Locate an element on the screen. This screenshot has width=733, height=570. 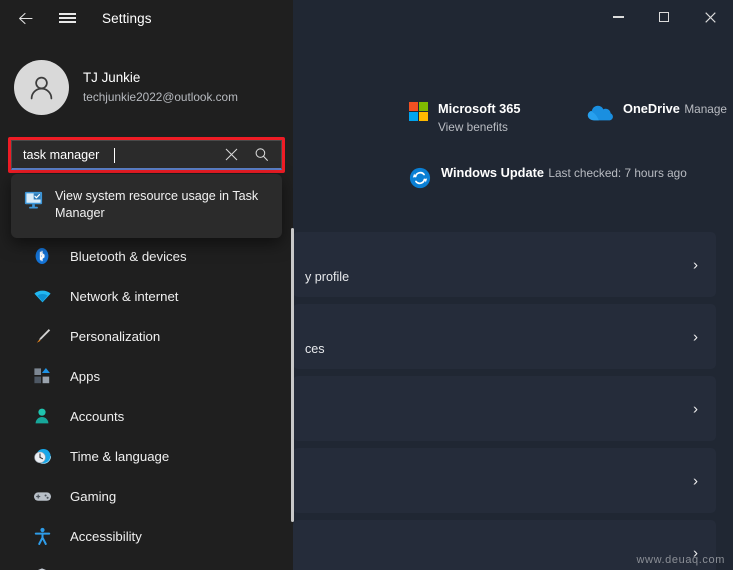
monitor-task-manager-icon is located at coordinates (33, 200).